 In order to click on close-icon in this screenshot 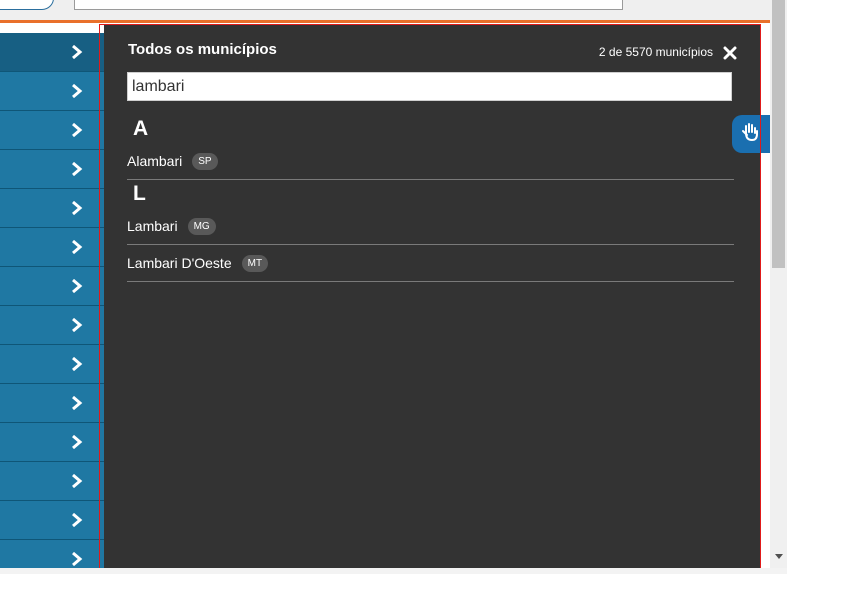, I will do `click(730, 53)`.